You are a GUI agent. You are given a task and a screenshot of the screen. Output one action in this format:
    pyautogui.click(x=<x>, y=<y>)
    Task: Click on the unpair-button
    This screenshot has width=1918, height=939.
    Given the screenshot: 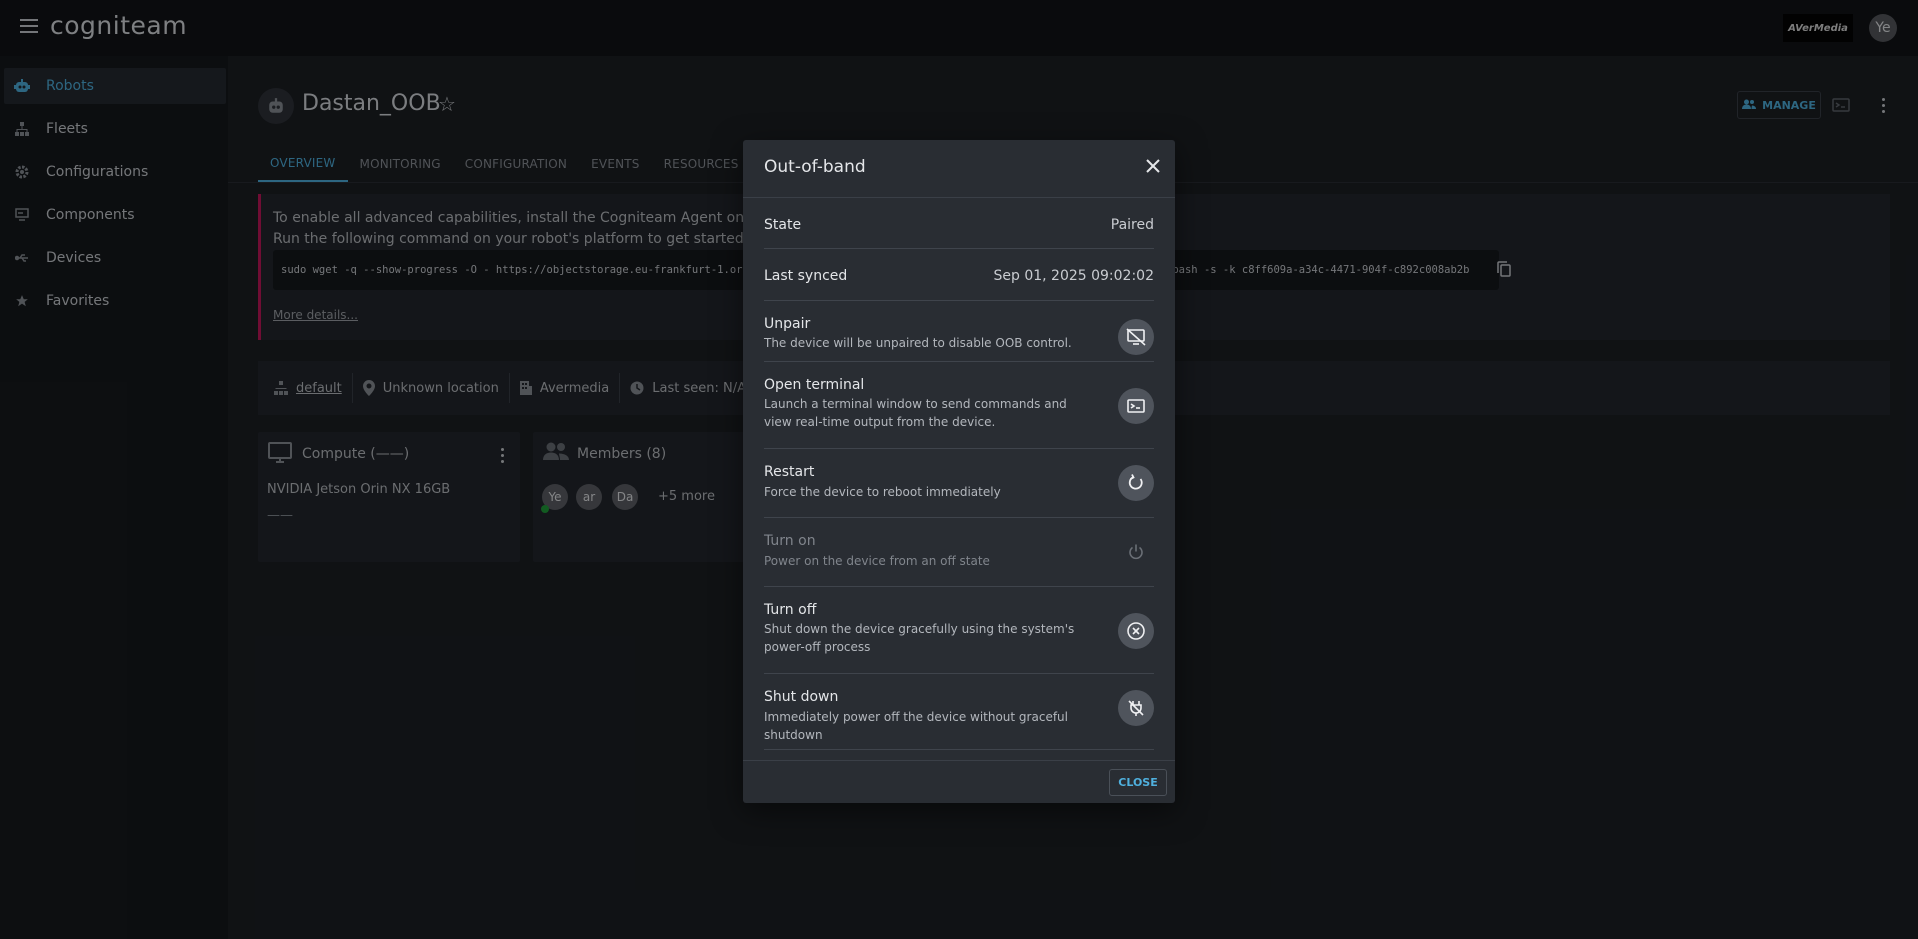 What is the action you would take?
    pyautogui.click(x=1136, y=337)
    